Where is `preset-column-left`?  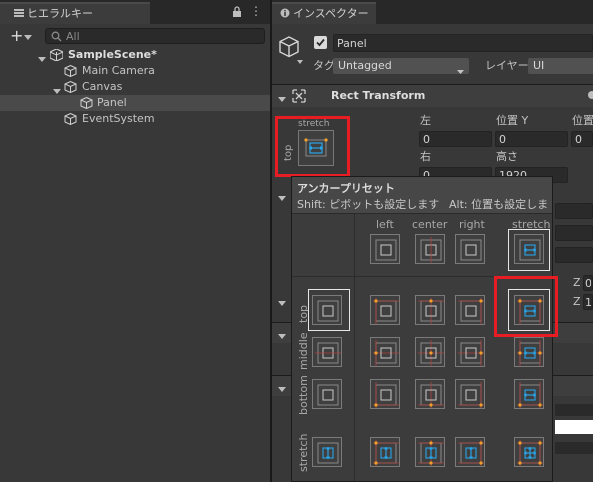 preset-column-left is located at coordinates (385, 249).